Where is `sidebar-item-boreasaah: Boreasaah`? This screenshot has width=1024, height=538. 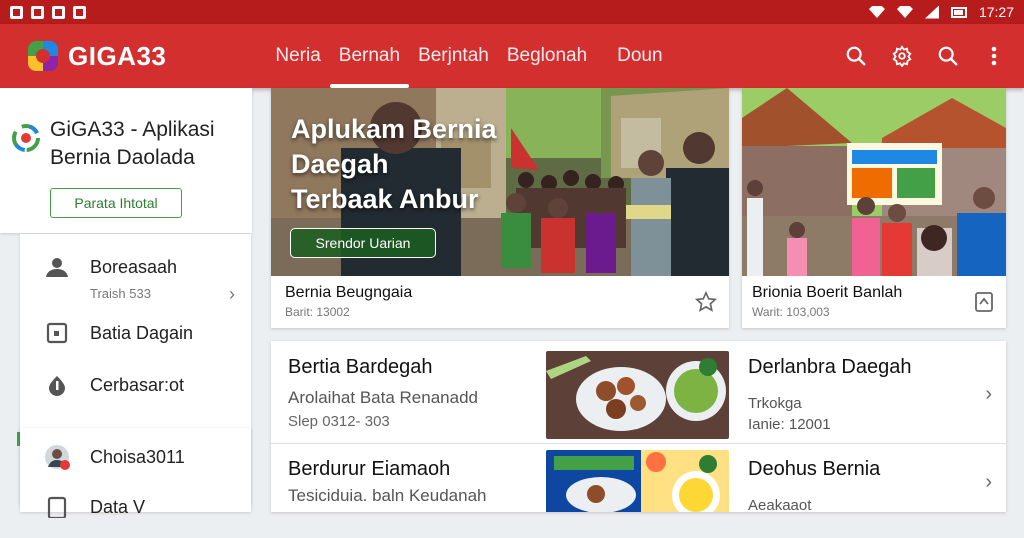
sidebar-item-boreasaah: Boreasaah is located at coordinates (110, 267).